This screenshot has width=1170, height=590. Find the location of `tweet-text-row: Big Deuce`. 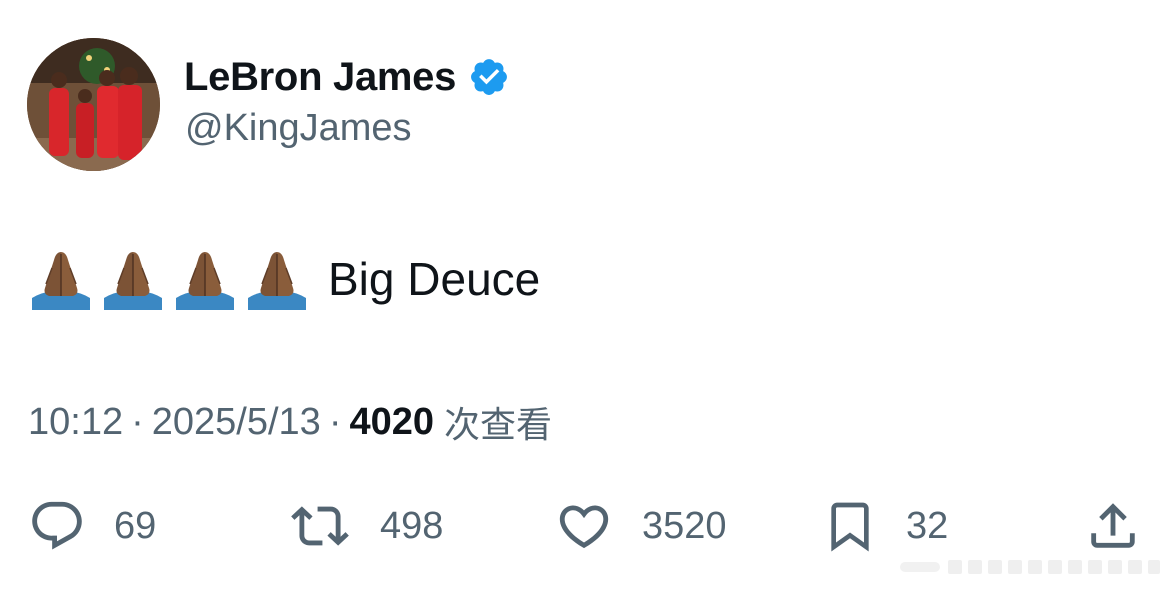

tweet-text-row: Big Deuce is located at coordinates (284, 279).